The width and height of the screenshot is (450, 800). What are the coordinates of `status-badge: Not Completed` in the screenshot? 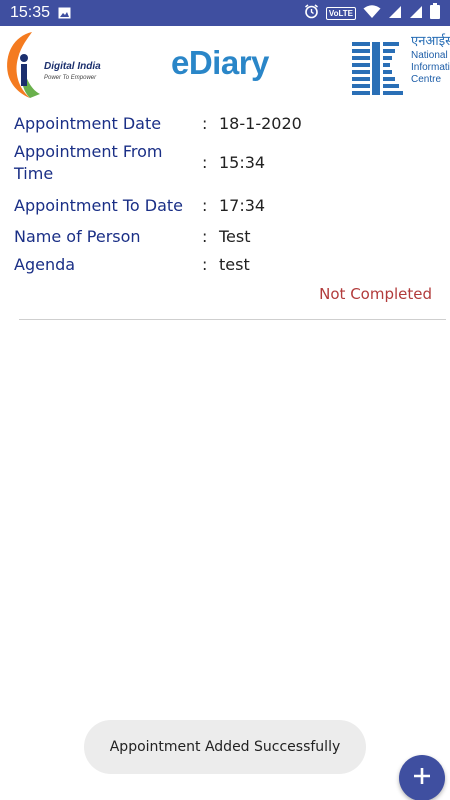 It's located at (375, 294).